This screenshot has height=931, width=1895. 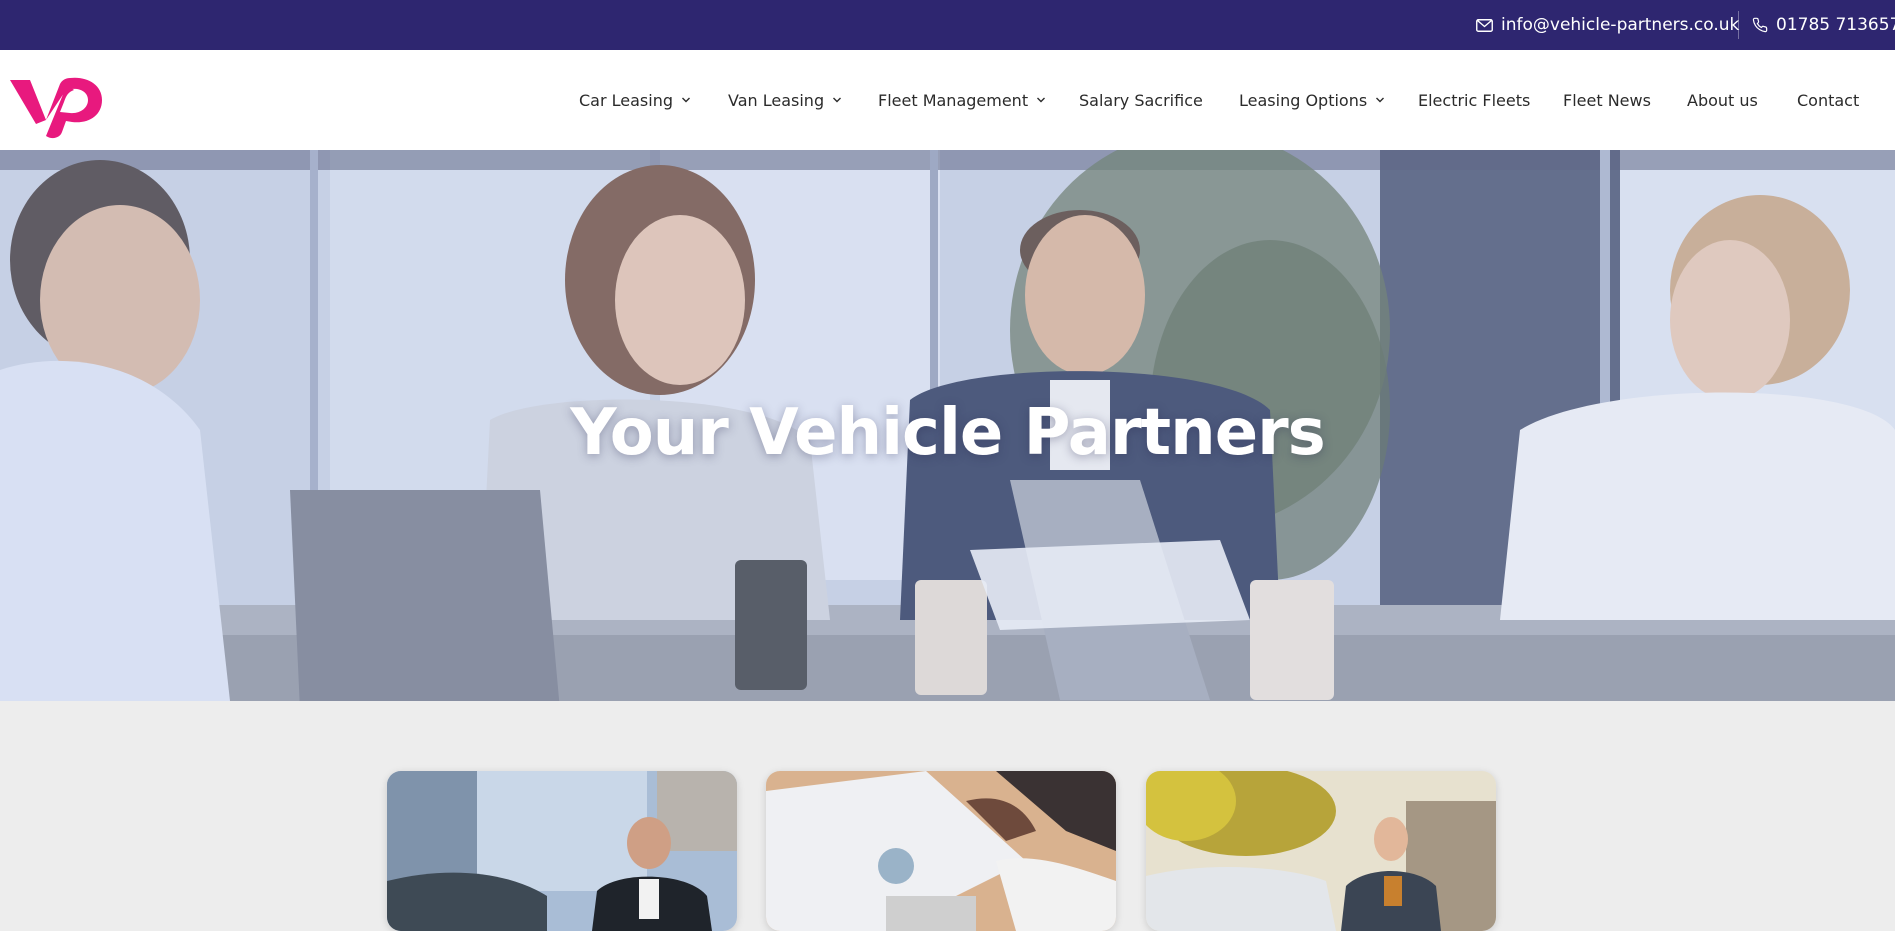 I want to click on phone-link: 01785 713657, so click(x=1823, y=25).